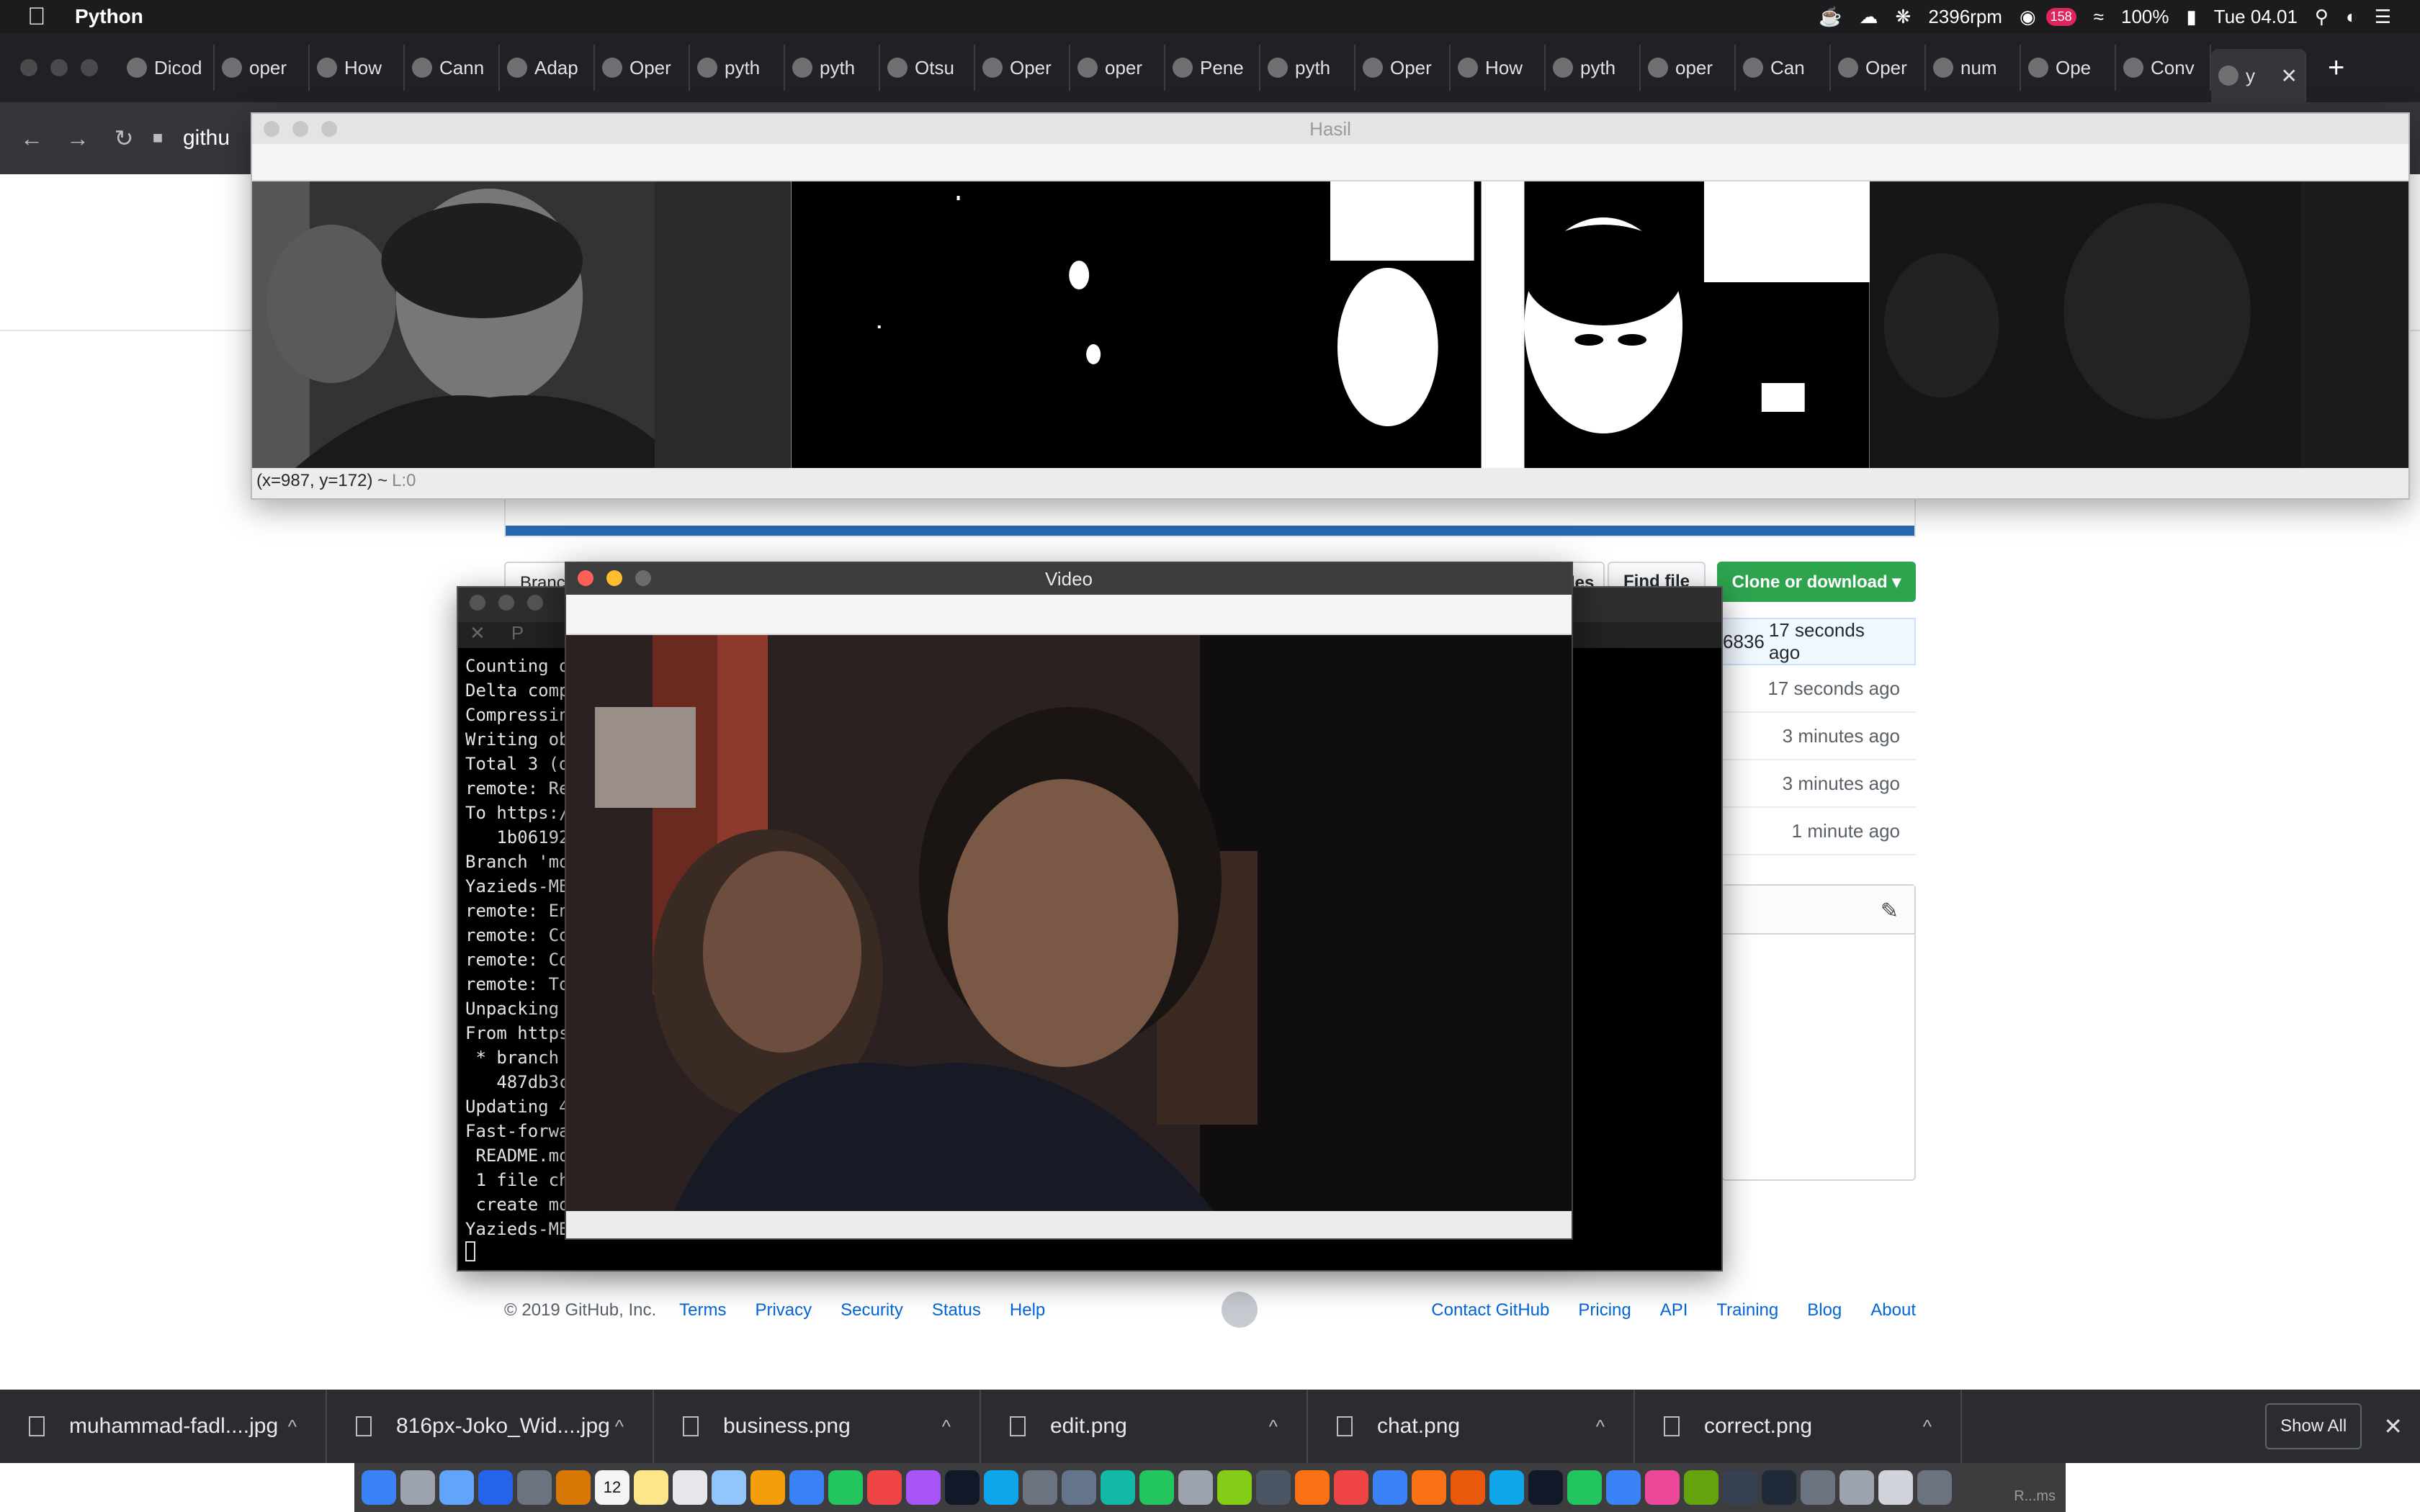 This screenshot has height=1512, width=2420. I want to click on terminal-tab-title: P, so click(517, 633).